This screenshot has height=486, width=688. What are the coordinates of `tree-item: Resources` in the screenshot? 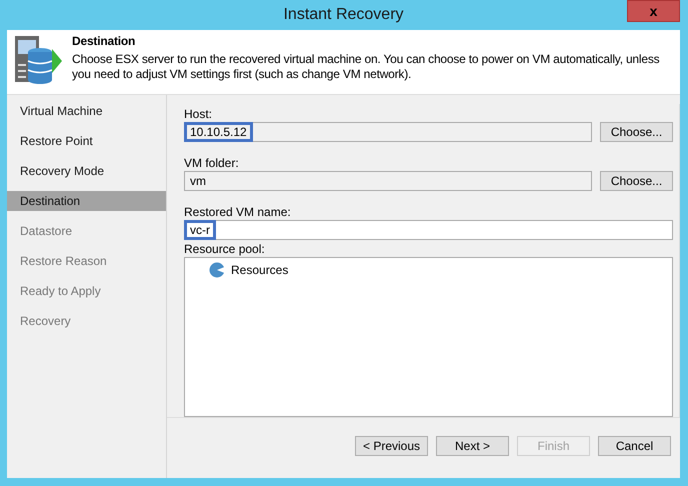 It's located at (259, 270).